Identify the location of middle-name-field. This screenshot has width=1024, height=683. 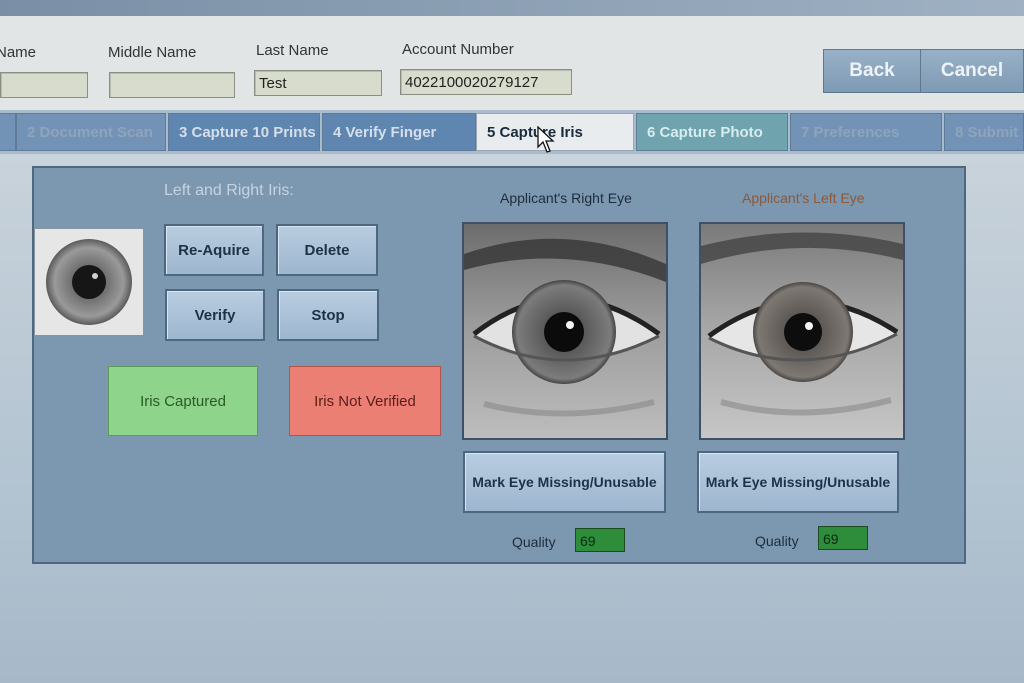
(172, 85).